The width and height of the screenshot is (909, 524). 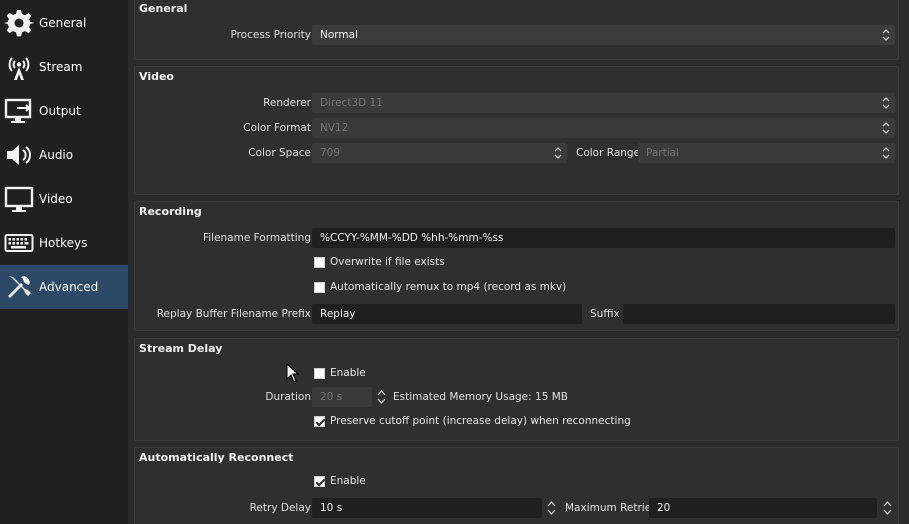 What do you see at coordinates (19, 111) in the screenshot?
I see `monitor-output-icon` at bounding box center [19, 111].